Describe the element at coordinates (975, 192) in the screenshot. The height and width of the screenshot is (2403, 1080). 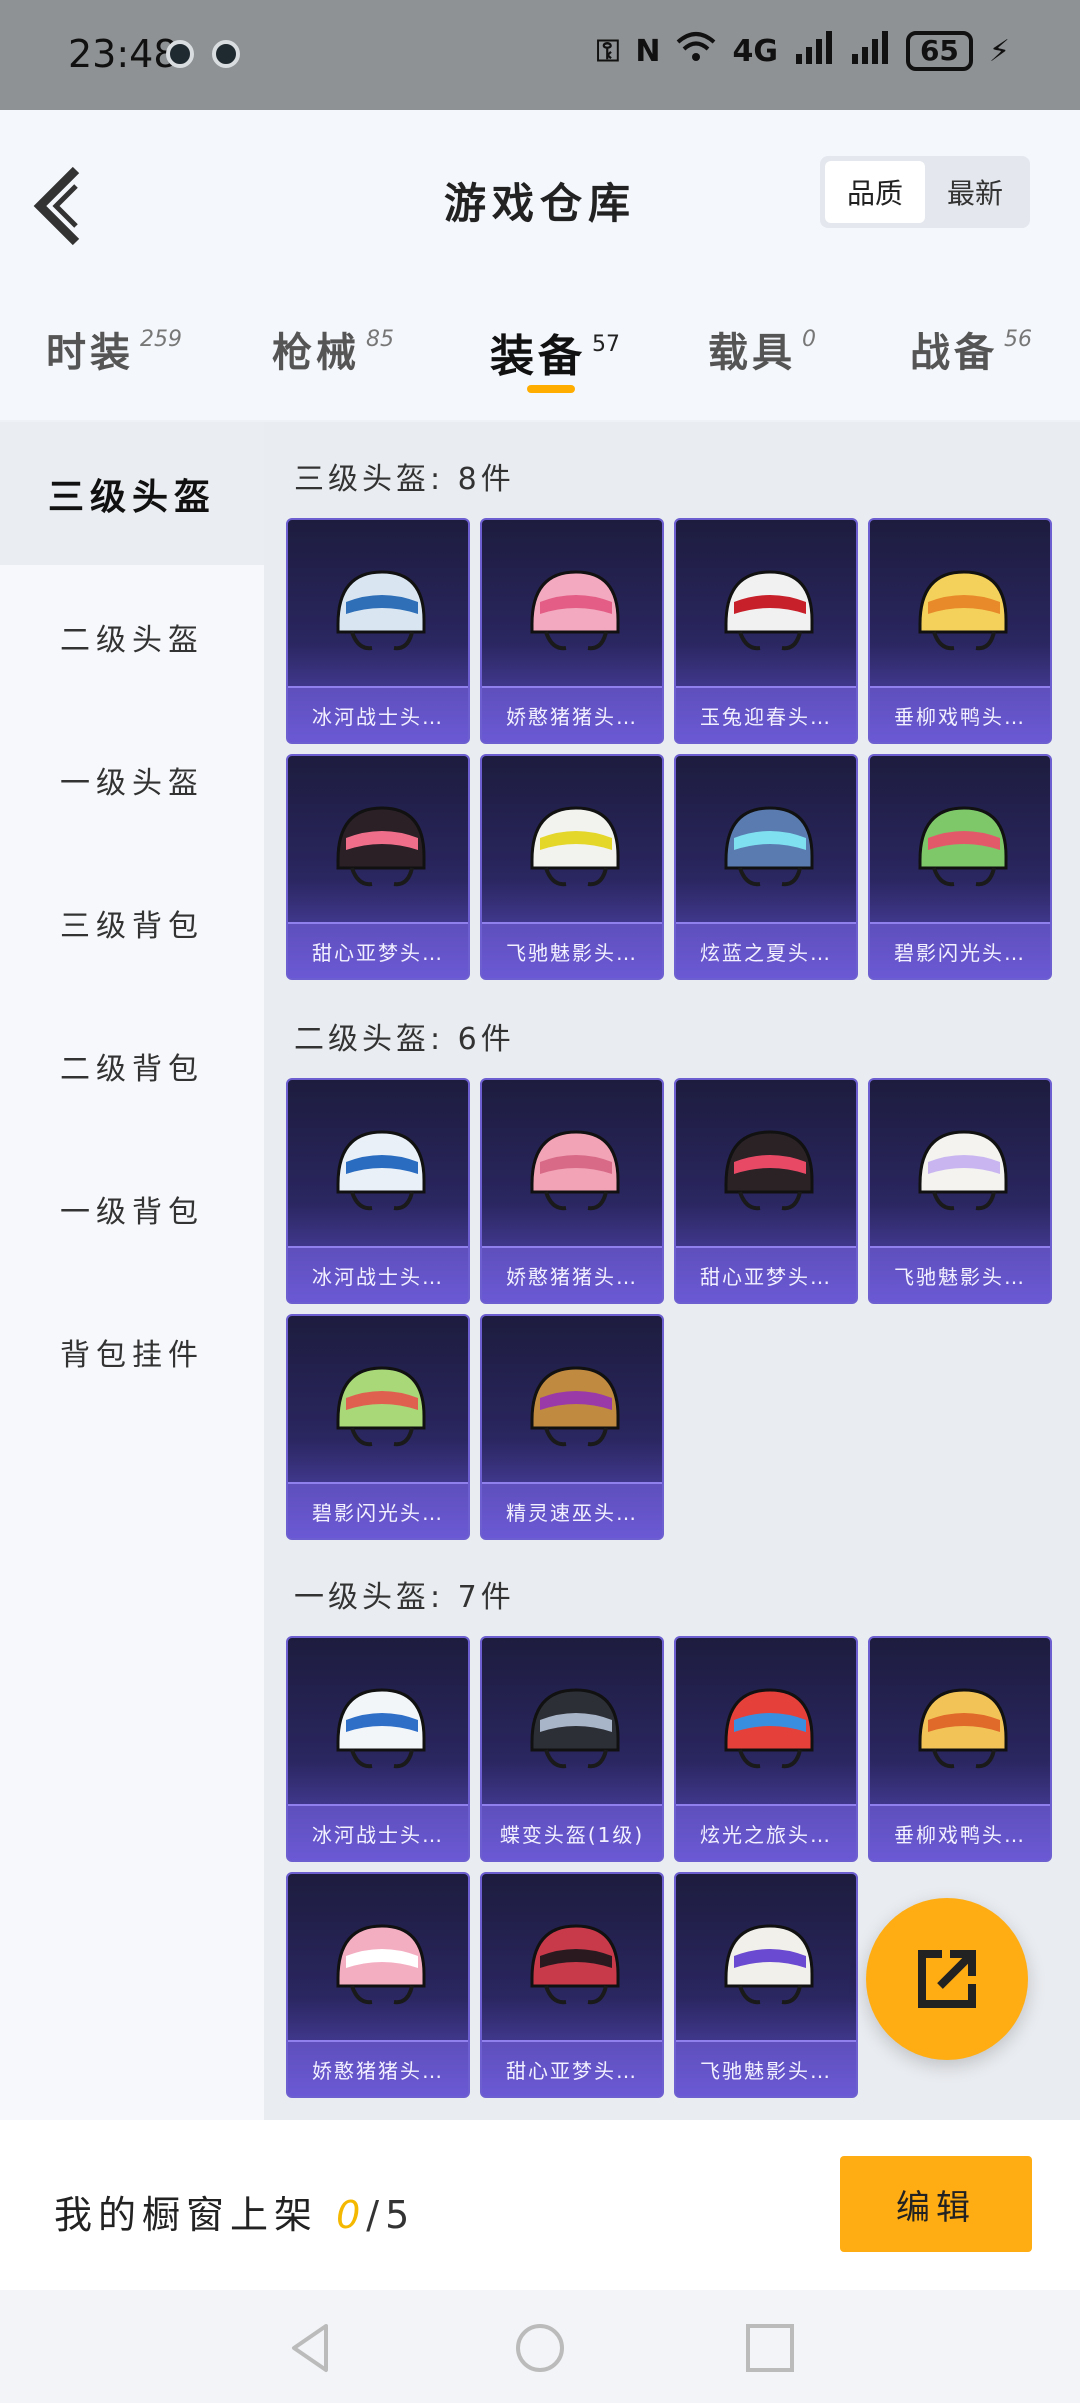
I see `sort-newest-button: 最新` at that location.